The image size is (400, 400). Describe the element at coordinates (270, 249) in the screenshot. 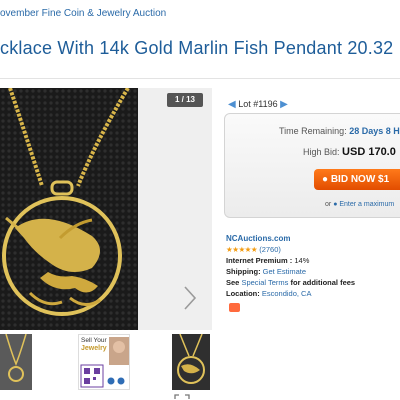

I see `review-count: (2760)` at that location.